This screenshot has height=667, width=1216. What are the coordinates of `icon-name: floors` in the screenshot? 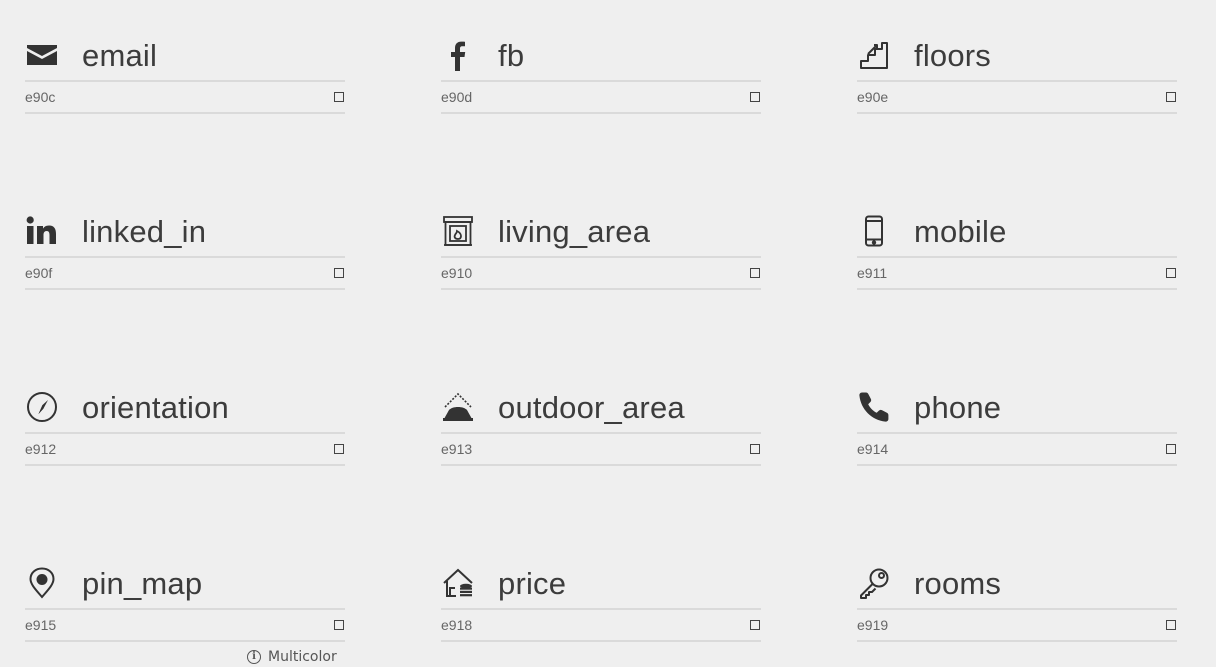 It's located at (953, 55).